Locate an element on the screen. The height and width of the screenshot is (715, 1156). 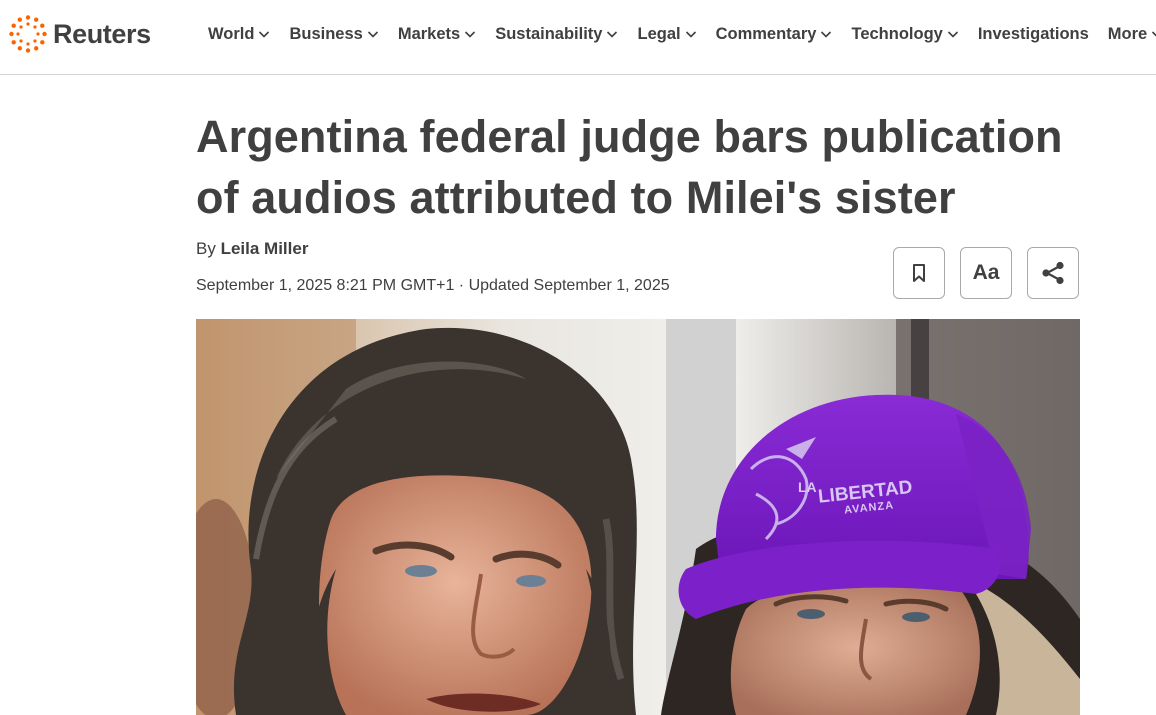
nav-item-commentary: Commentary is located at coordinates (774, 34).